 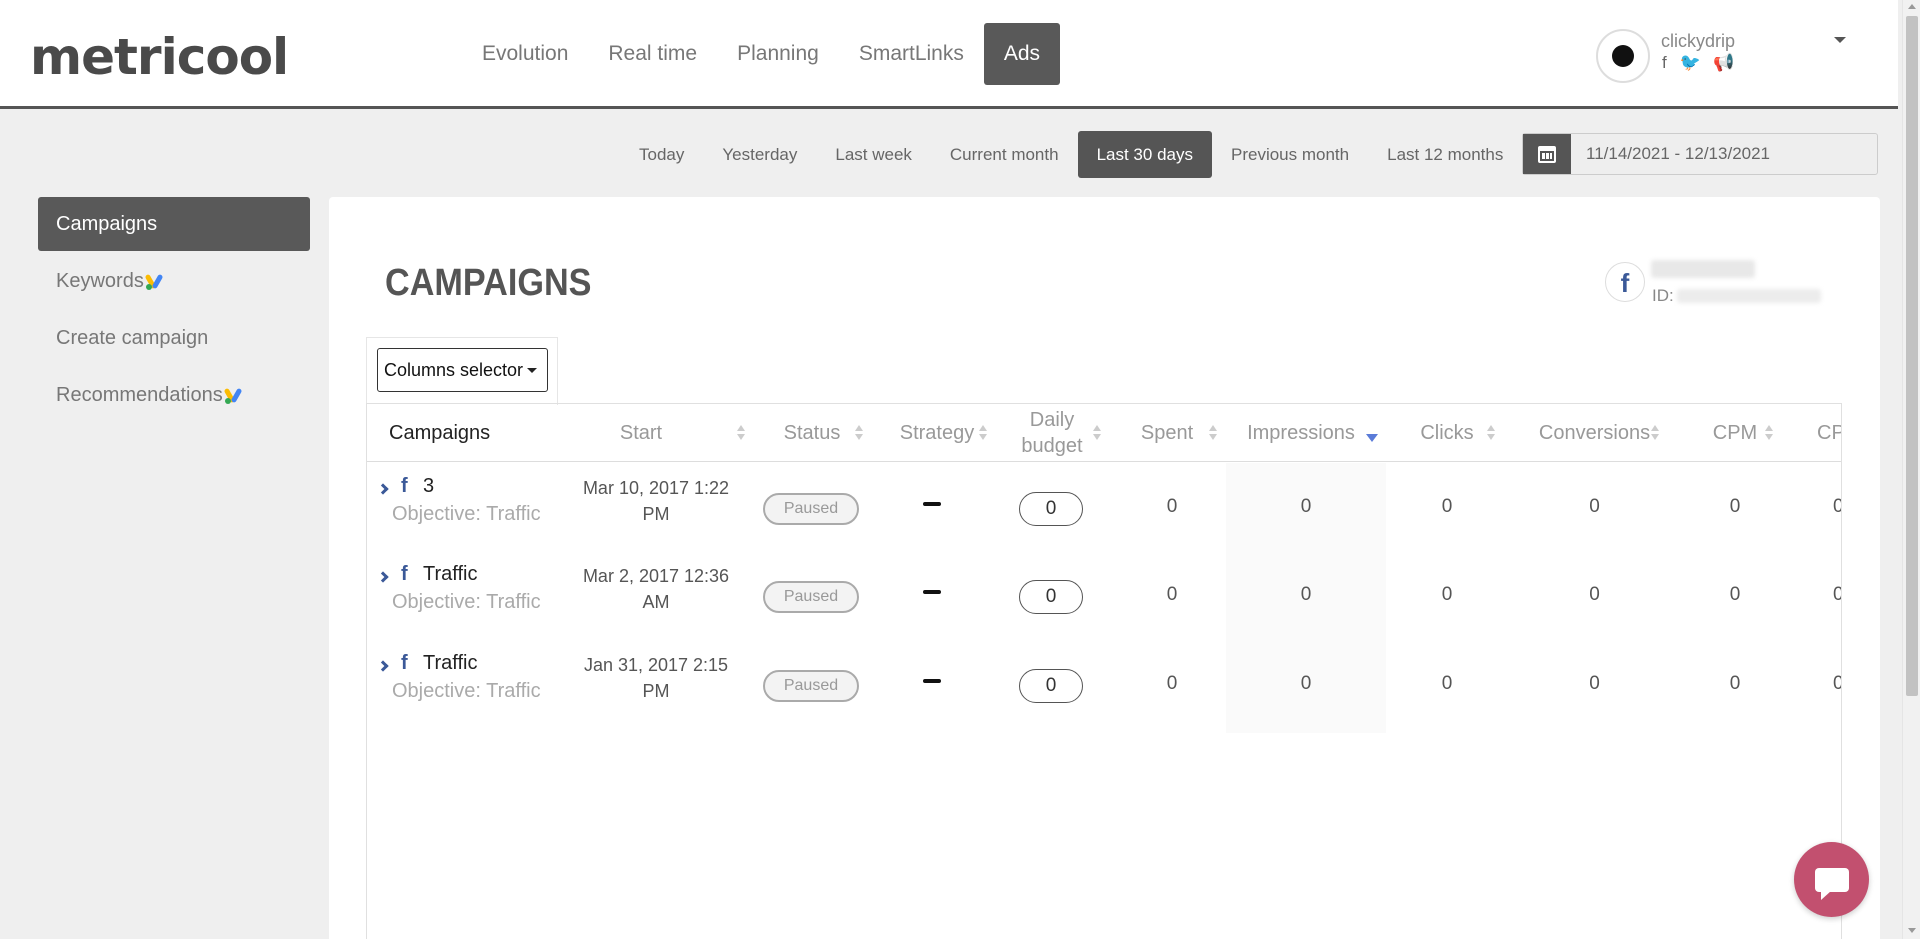 I want to click on date-yesterday: Yesterday, so click(x=759, y=154).